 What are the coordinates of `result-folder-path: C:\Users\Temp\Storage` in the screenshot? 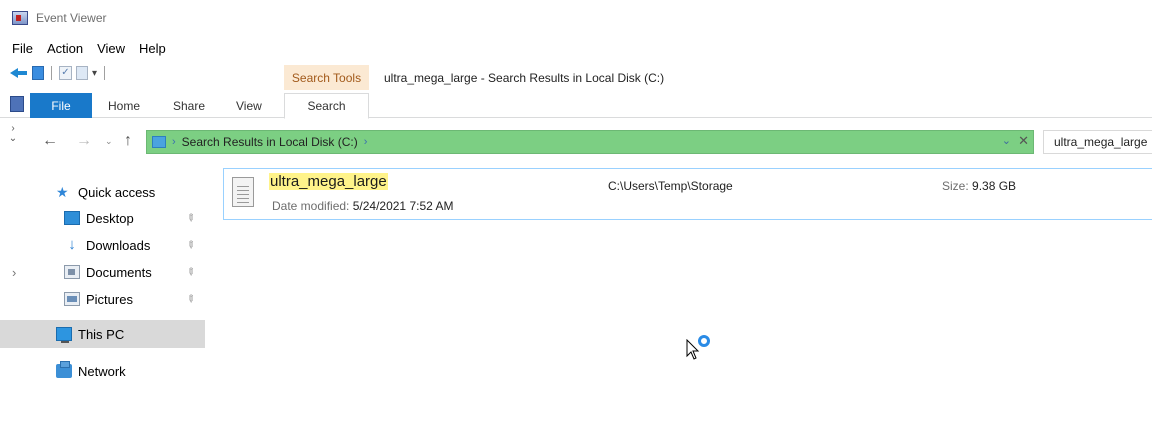 It's located at (670, 186).